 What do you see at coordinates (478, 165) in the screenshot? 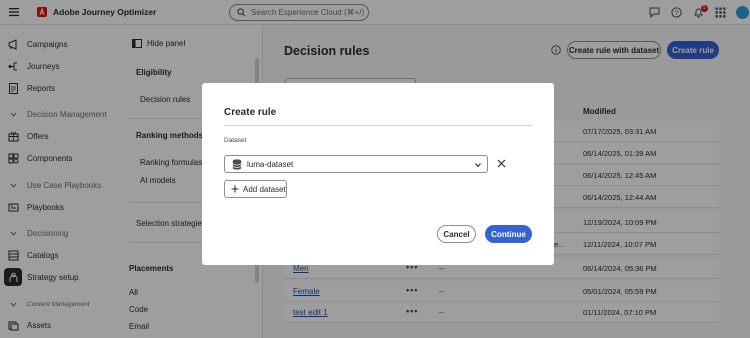
I see `chevron-down-icon` at bounding box center [478, 165].